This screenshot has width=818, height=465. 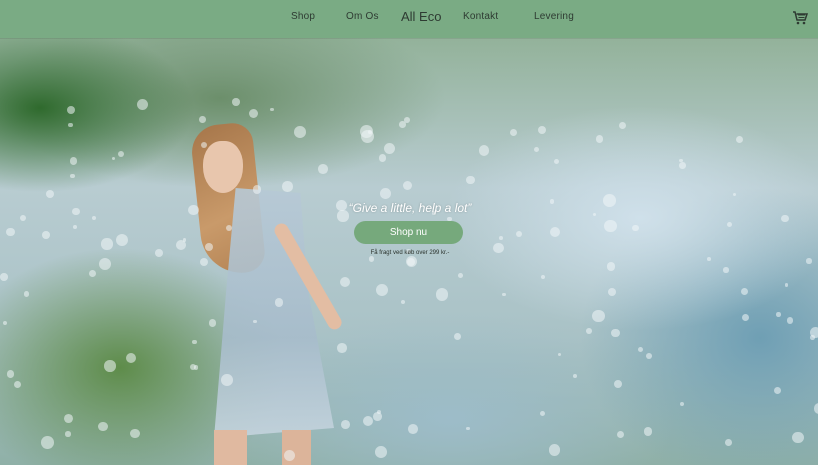 What do you see at coordinates (269, 447) in the screenshot?
I see `hero-woman-legs` at bounding box center [269, 447].